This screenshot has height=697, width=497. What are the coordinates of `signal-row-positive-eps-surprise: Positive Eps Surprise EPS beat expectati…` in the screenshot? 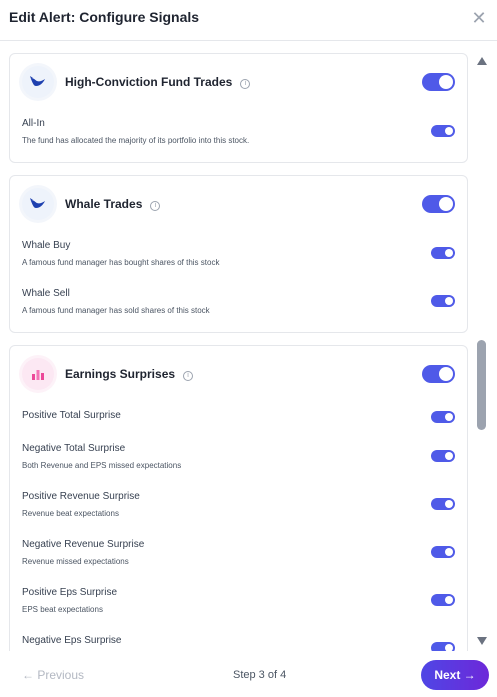 It's located at (238, 607).